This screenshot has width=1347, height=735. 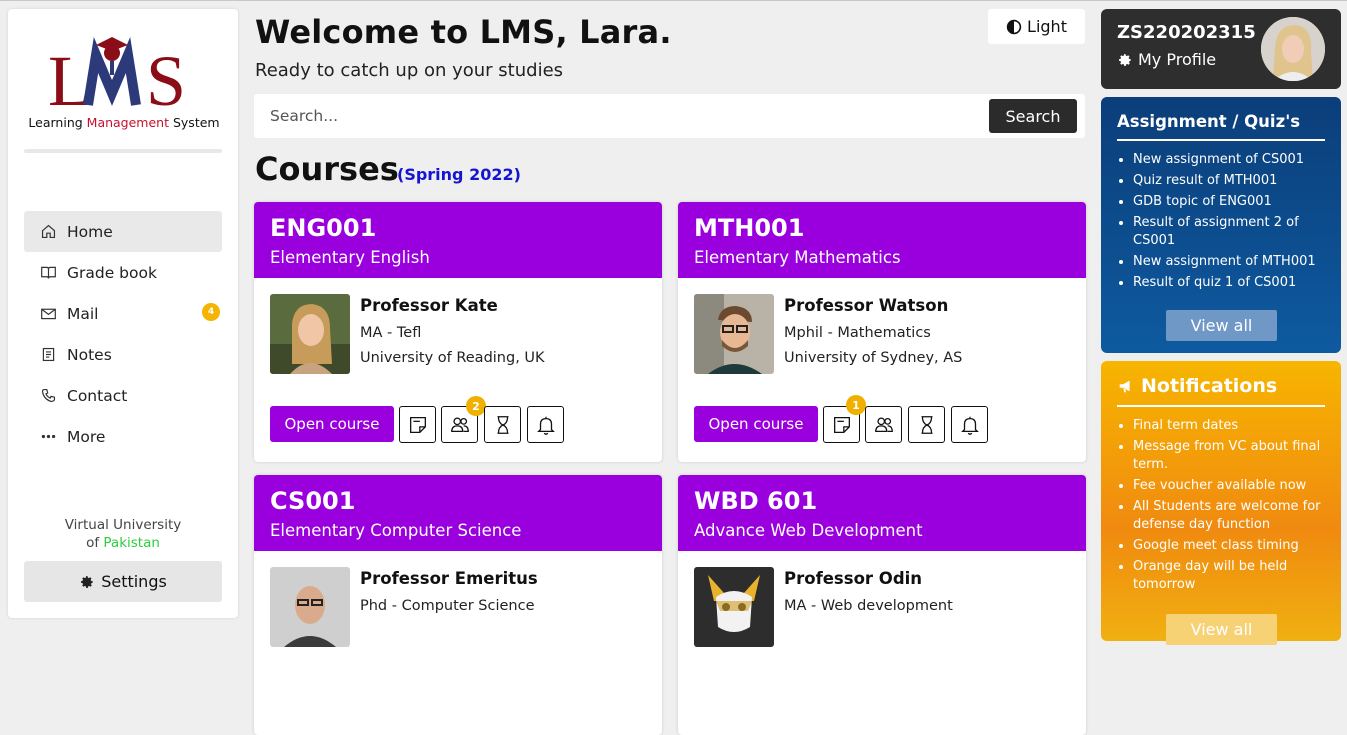 I want to click on notes-icon, so click(x=48, y=354).